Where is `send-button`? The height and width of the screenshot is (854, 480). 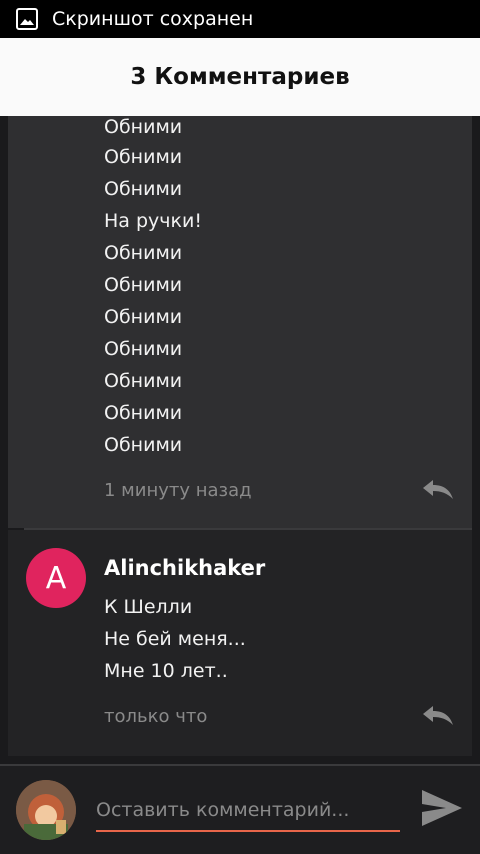 send-button is located at coordinates (442, 808).